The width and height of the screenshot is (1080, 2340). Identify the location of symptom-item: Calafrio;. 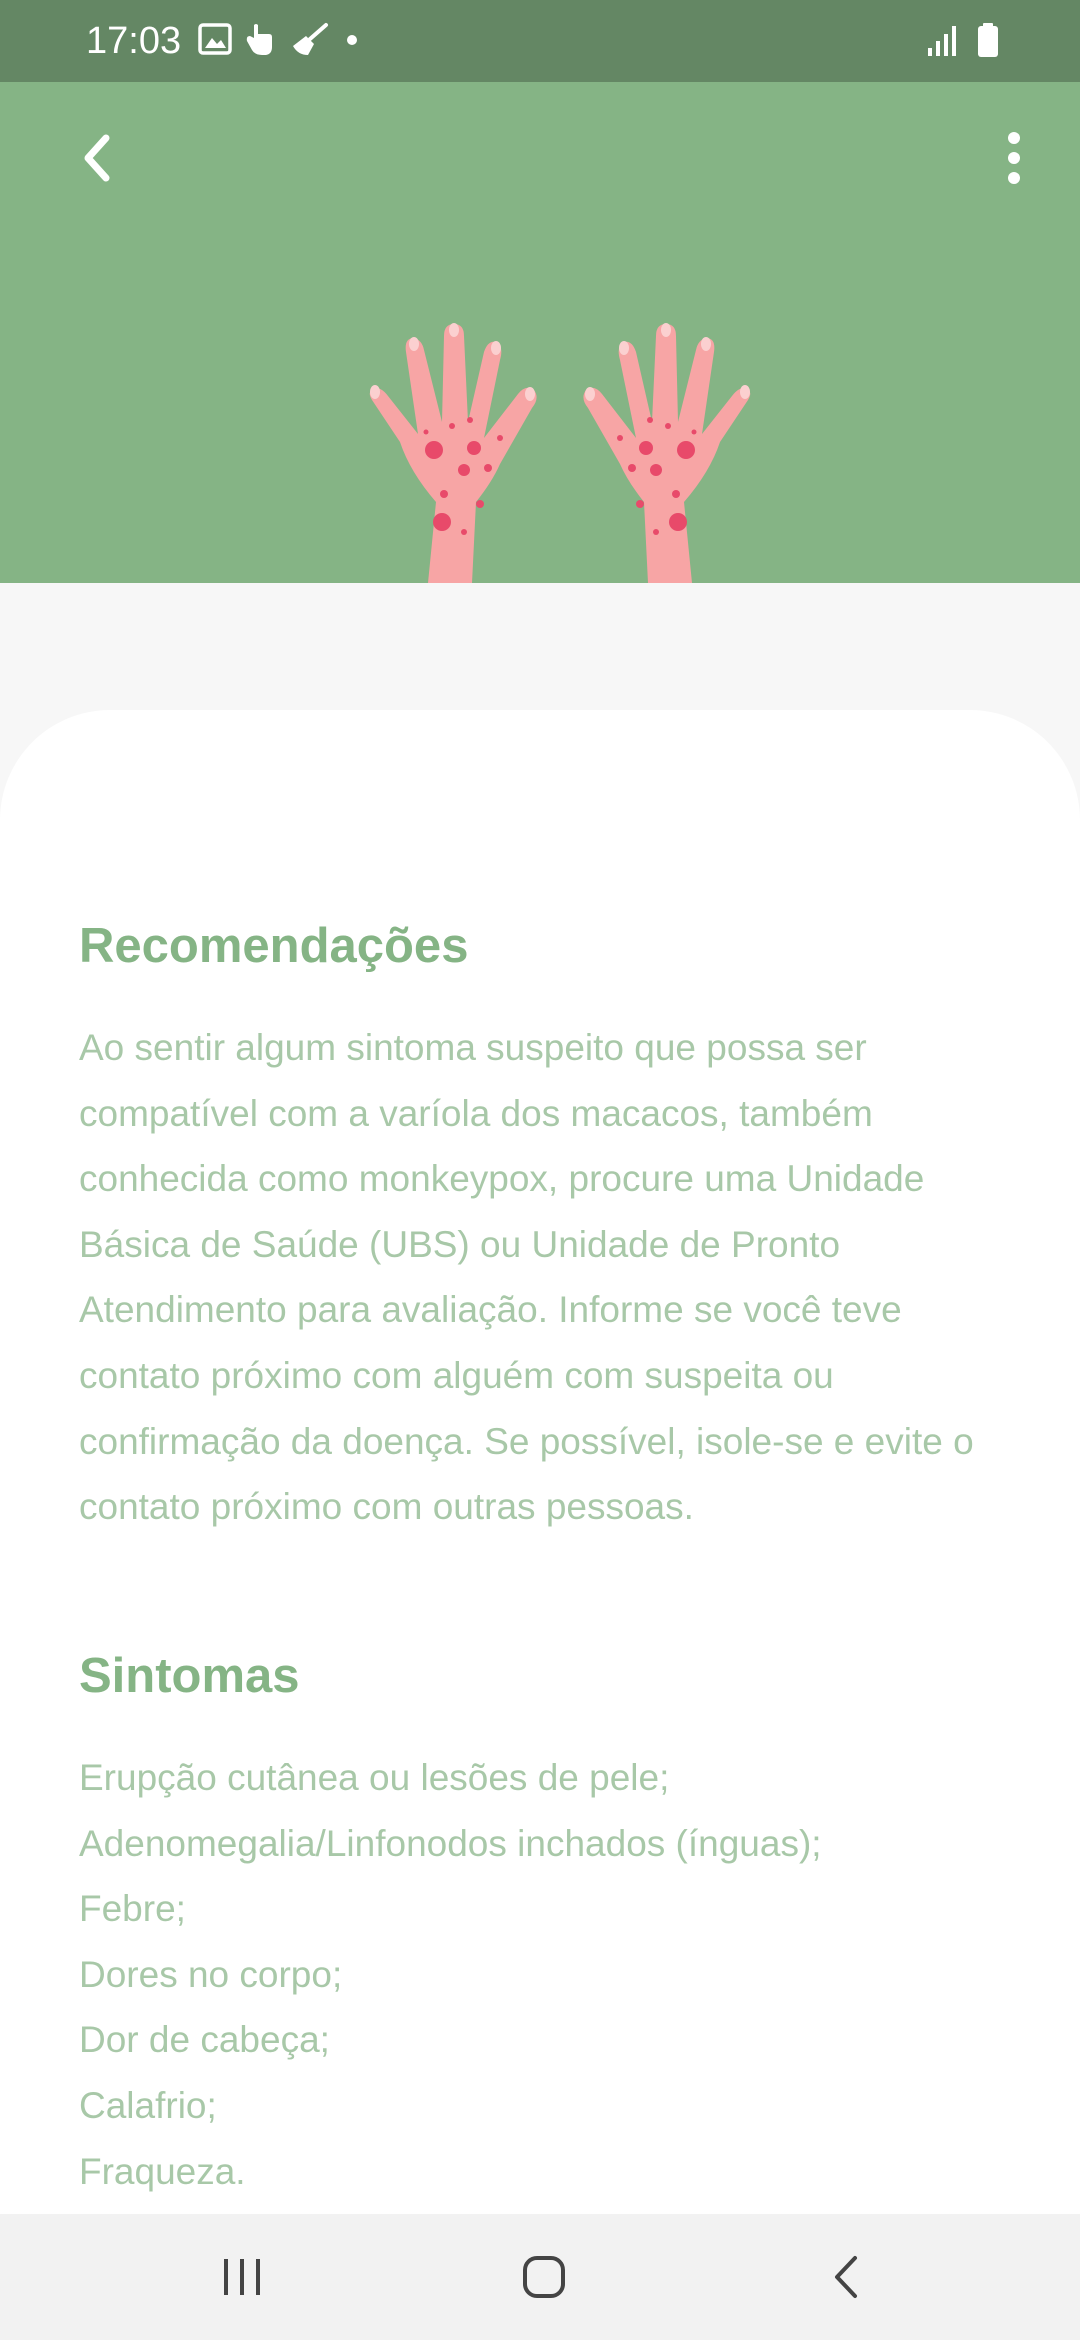
(148, 2105).